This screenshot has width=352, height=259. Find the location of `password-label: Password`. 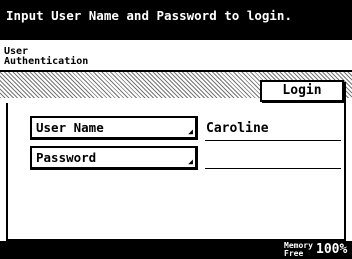

password-label: Password is located at coordinates (66, 157).